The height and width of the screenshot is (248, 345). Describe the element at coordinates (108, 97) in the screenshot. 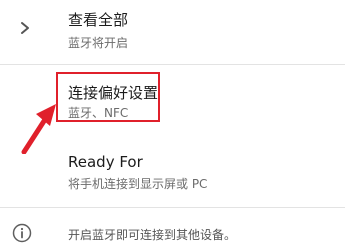

I see `highlight-box` at that location.